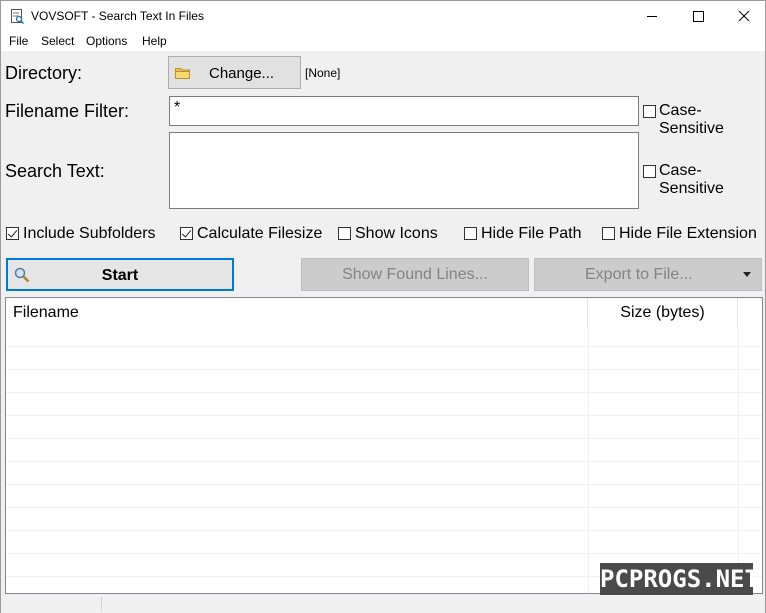  Describe the element at coordinates (688, 233) in the screenshot. I see `hide-file-extension-label: Hide File Extension` at that location.